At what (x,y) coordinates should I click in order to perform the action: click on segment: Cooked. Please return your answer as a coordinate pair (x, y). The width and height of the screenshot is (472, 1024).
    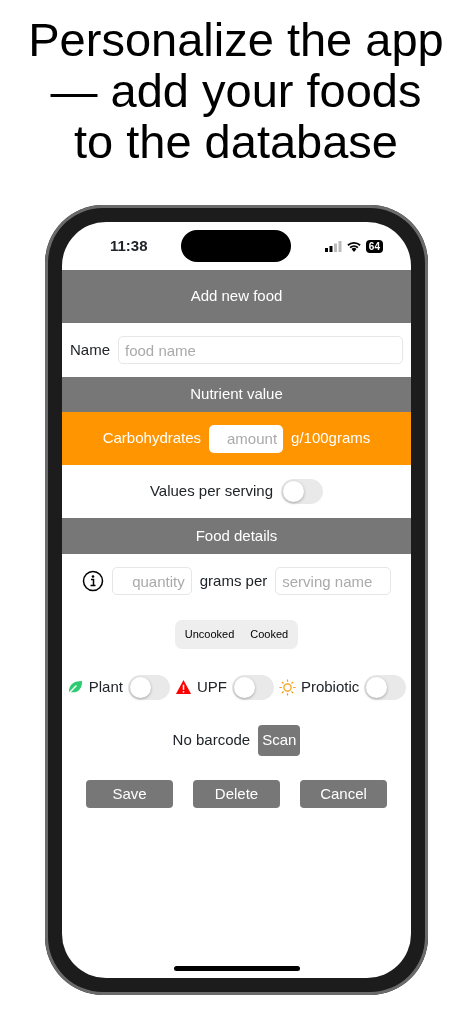
    Looking at the image, I should click on (269, 634).